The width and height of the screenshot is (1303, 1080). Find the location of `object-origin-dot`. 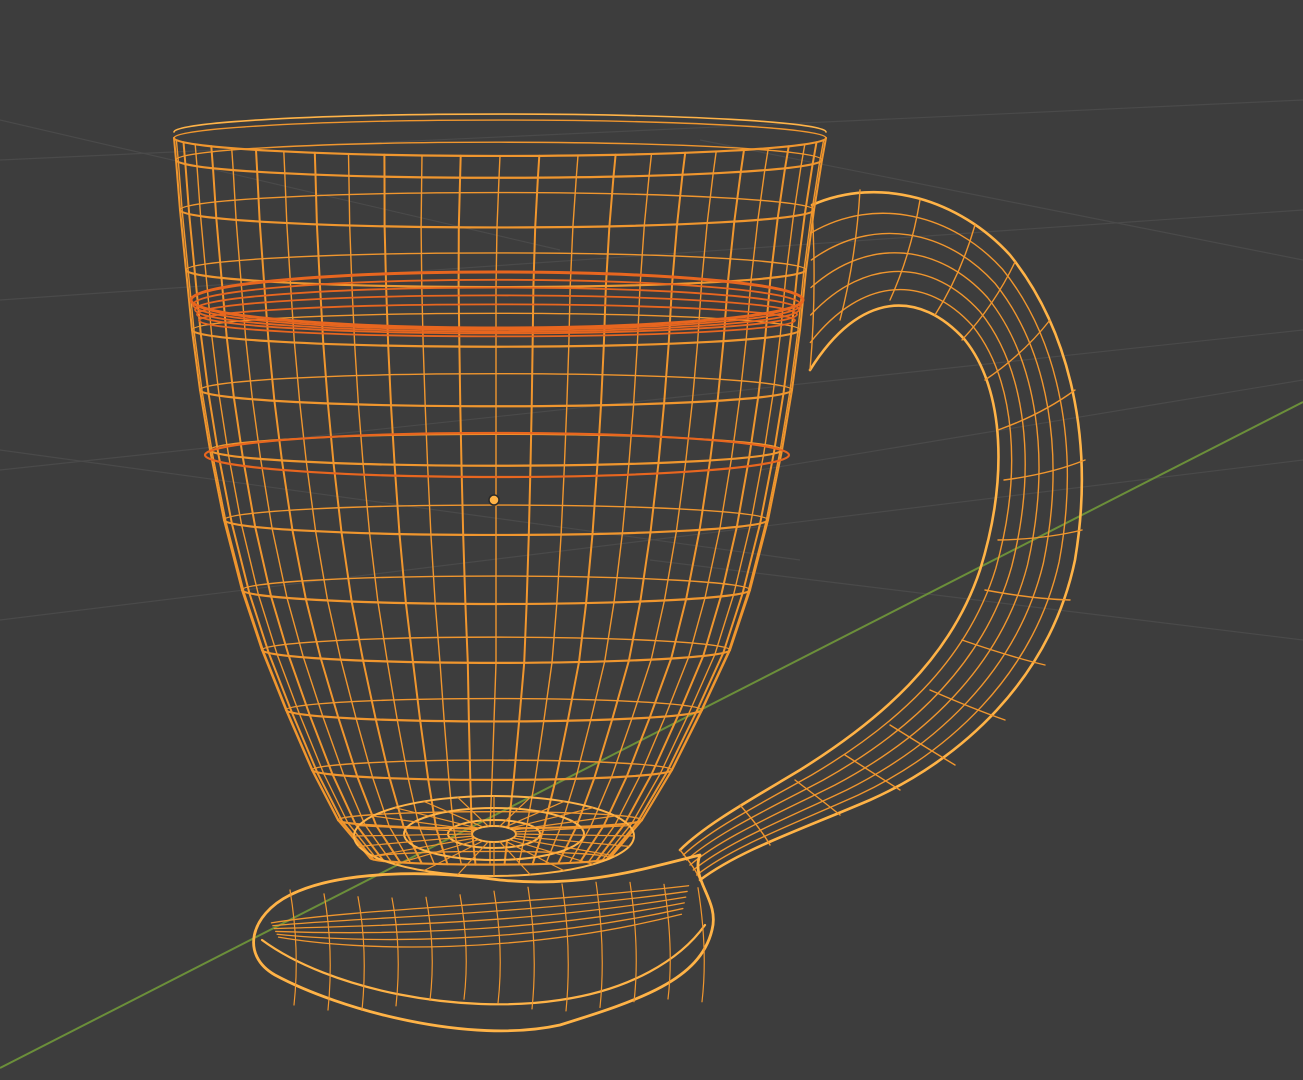

object-origin-dot is located at coordinates (494, 500).